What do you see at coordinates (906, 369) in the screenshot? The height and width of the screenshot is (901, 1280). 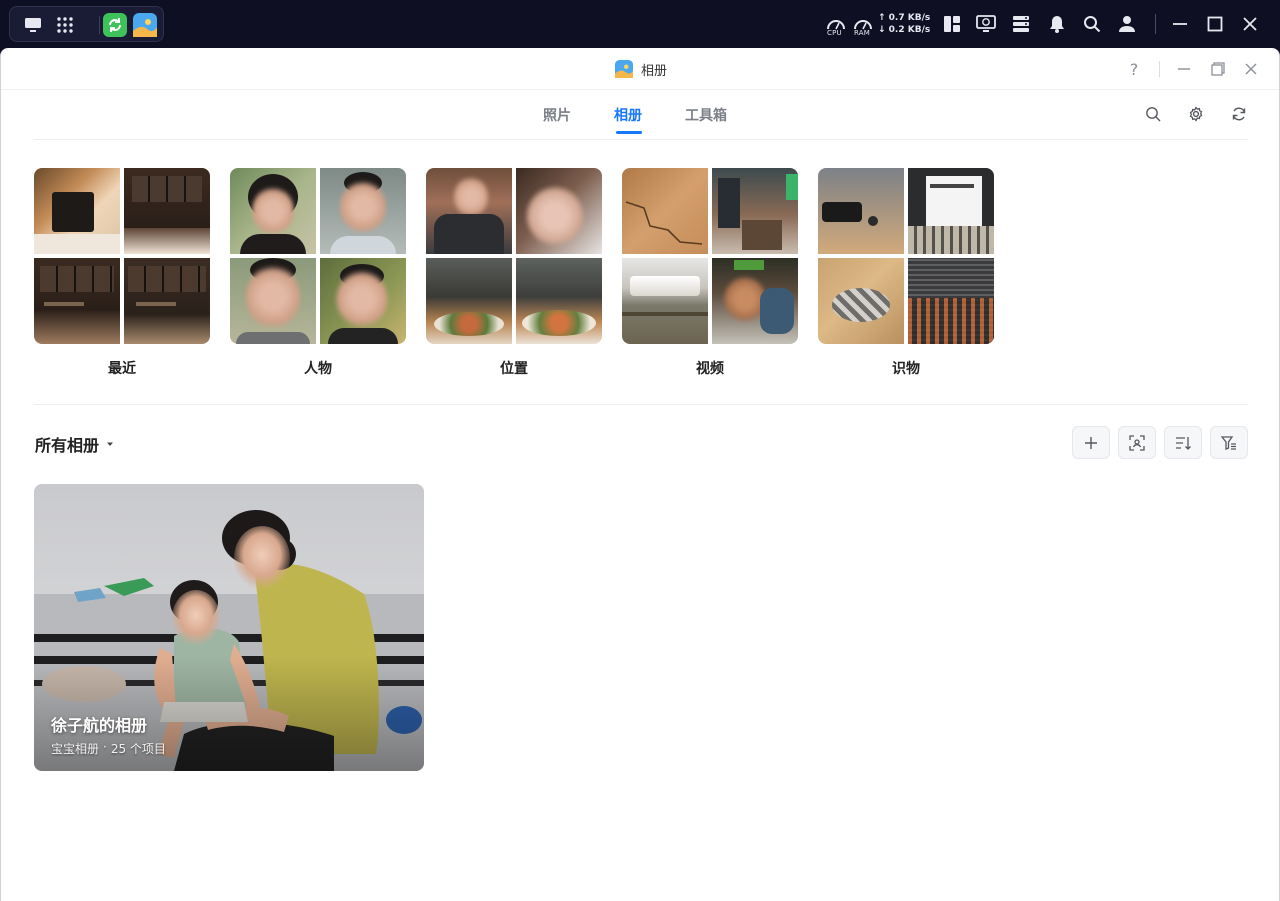 I see `category-label: 识物` at bounding box center [906, 369].